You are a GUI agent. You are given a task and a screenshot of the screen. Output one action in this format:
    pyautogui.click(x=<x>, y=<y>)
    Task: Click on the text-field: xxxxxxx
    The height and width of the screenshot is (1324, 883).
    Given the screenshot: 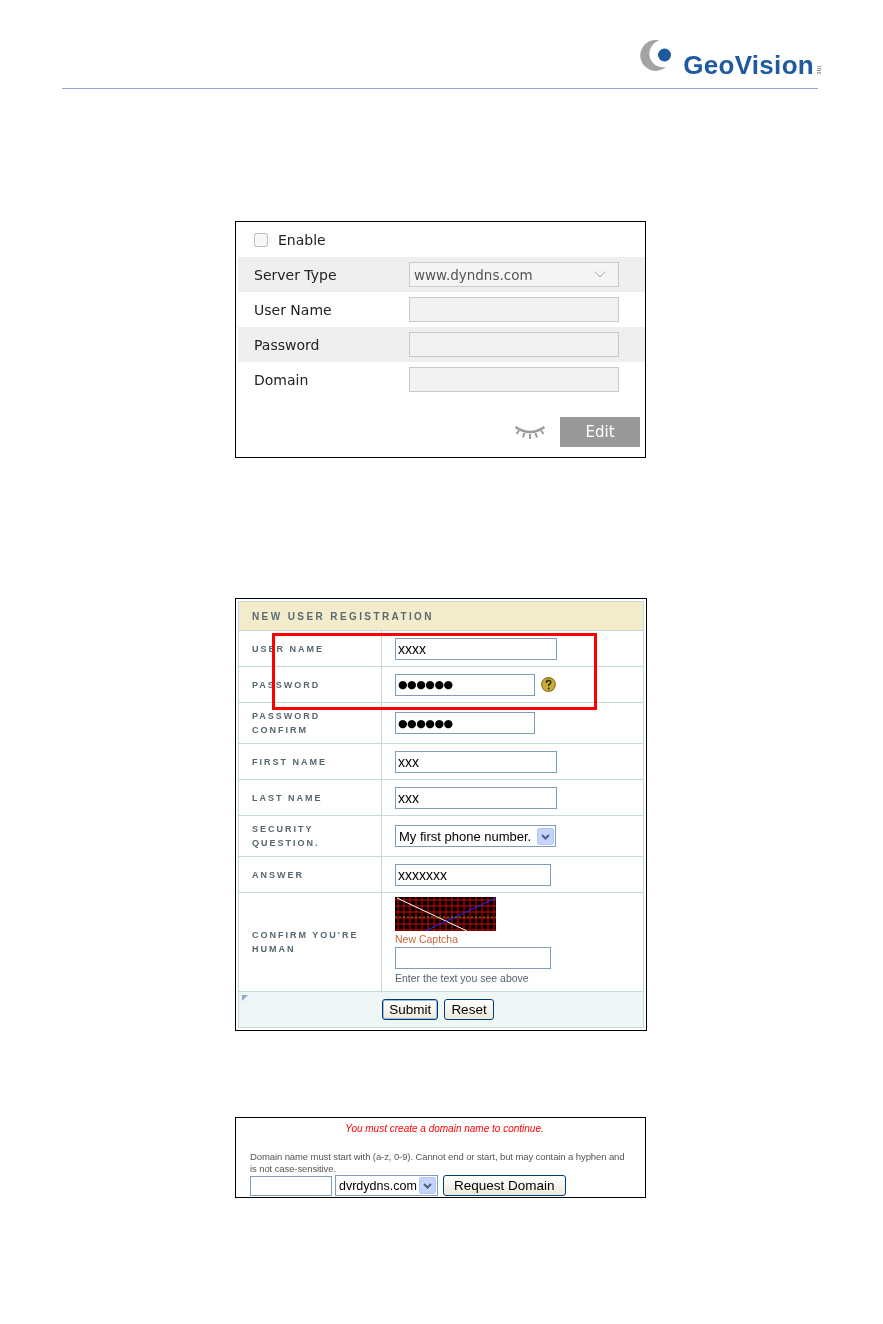 What is the action you would take?
    pyautogui.click(x=473, y=874)
    